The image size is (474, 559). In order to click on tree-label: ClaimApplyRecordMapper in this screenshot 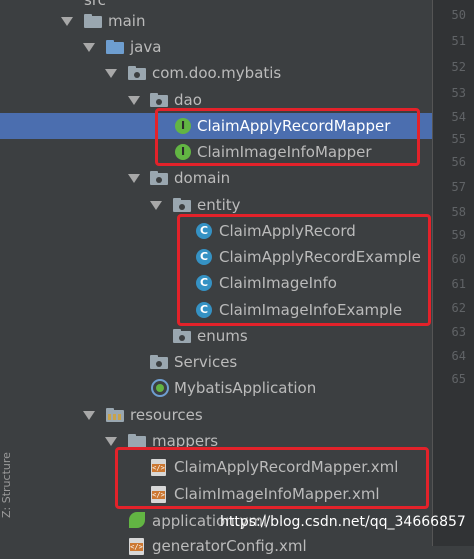, I will do `click(294, 126)`.